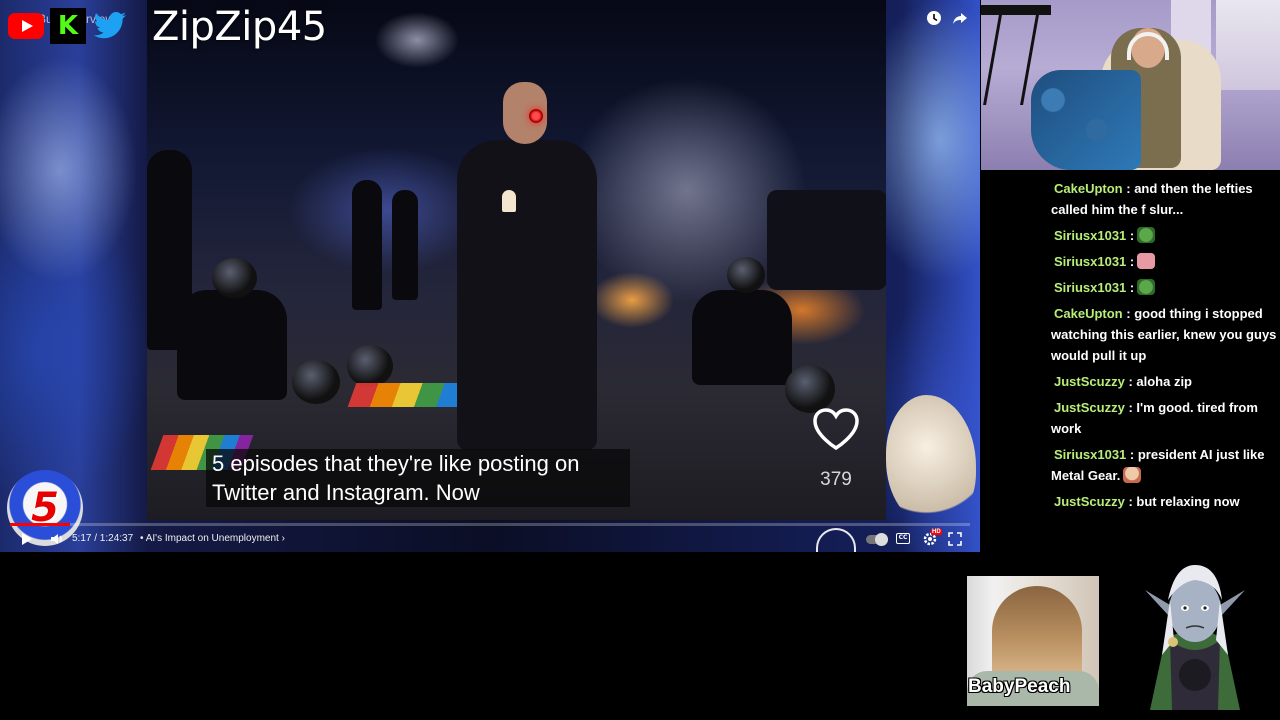 Image resolution: width=1280 pixels, height=720 pixels. I want to click on chat-text: : aloha zip, so click(1160, 381).